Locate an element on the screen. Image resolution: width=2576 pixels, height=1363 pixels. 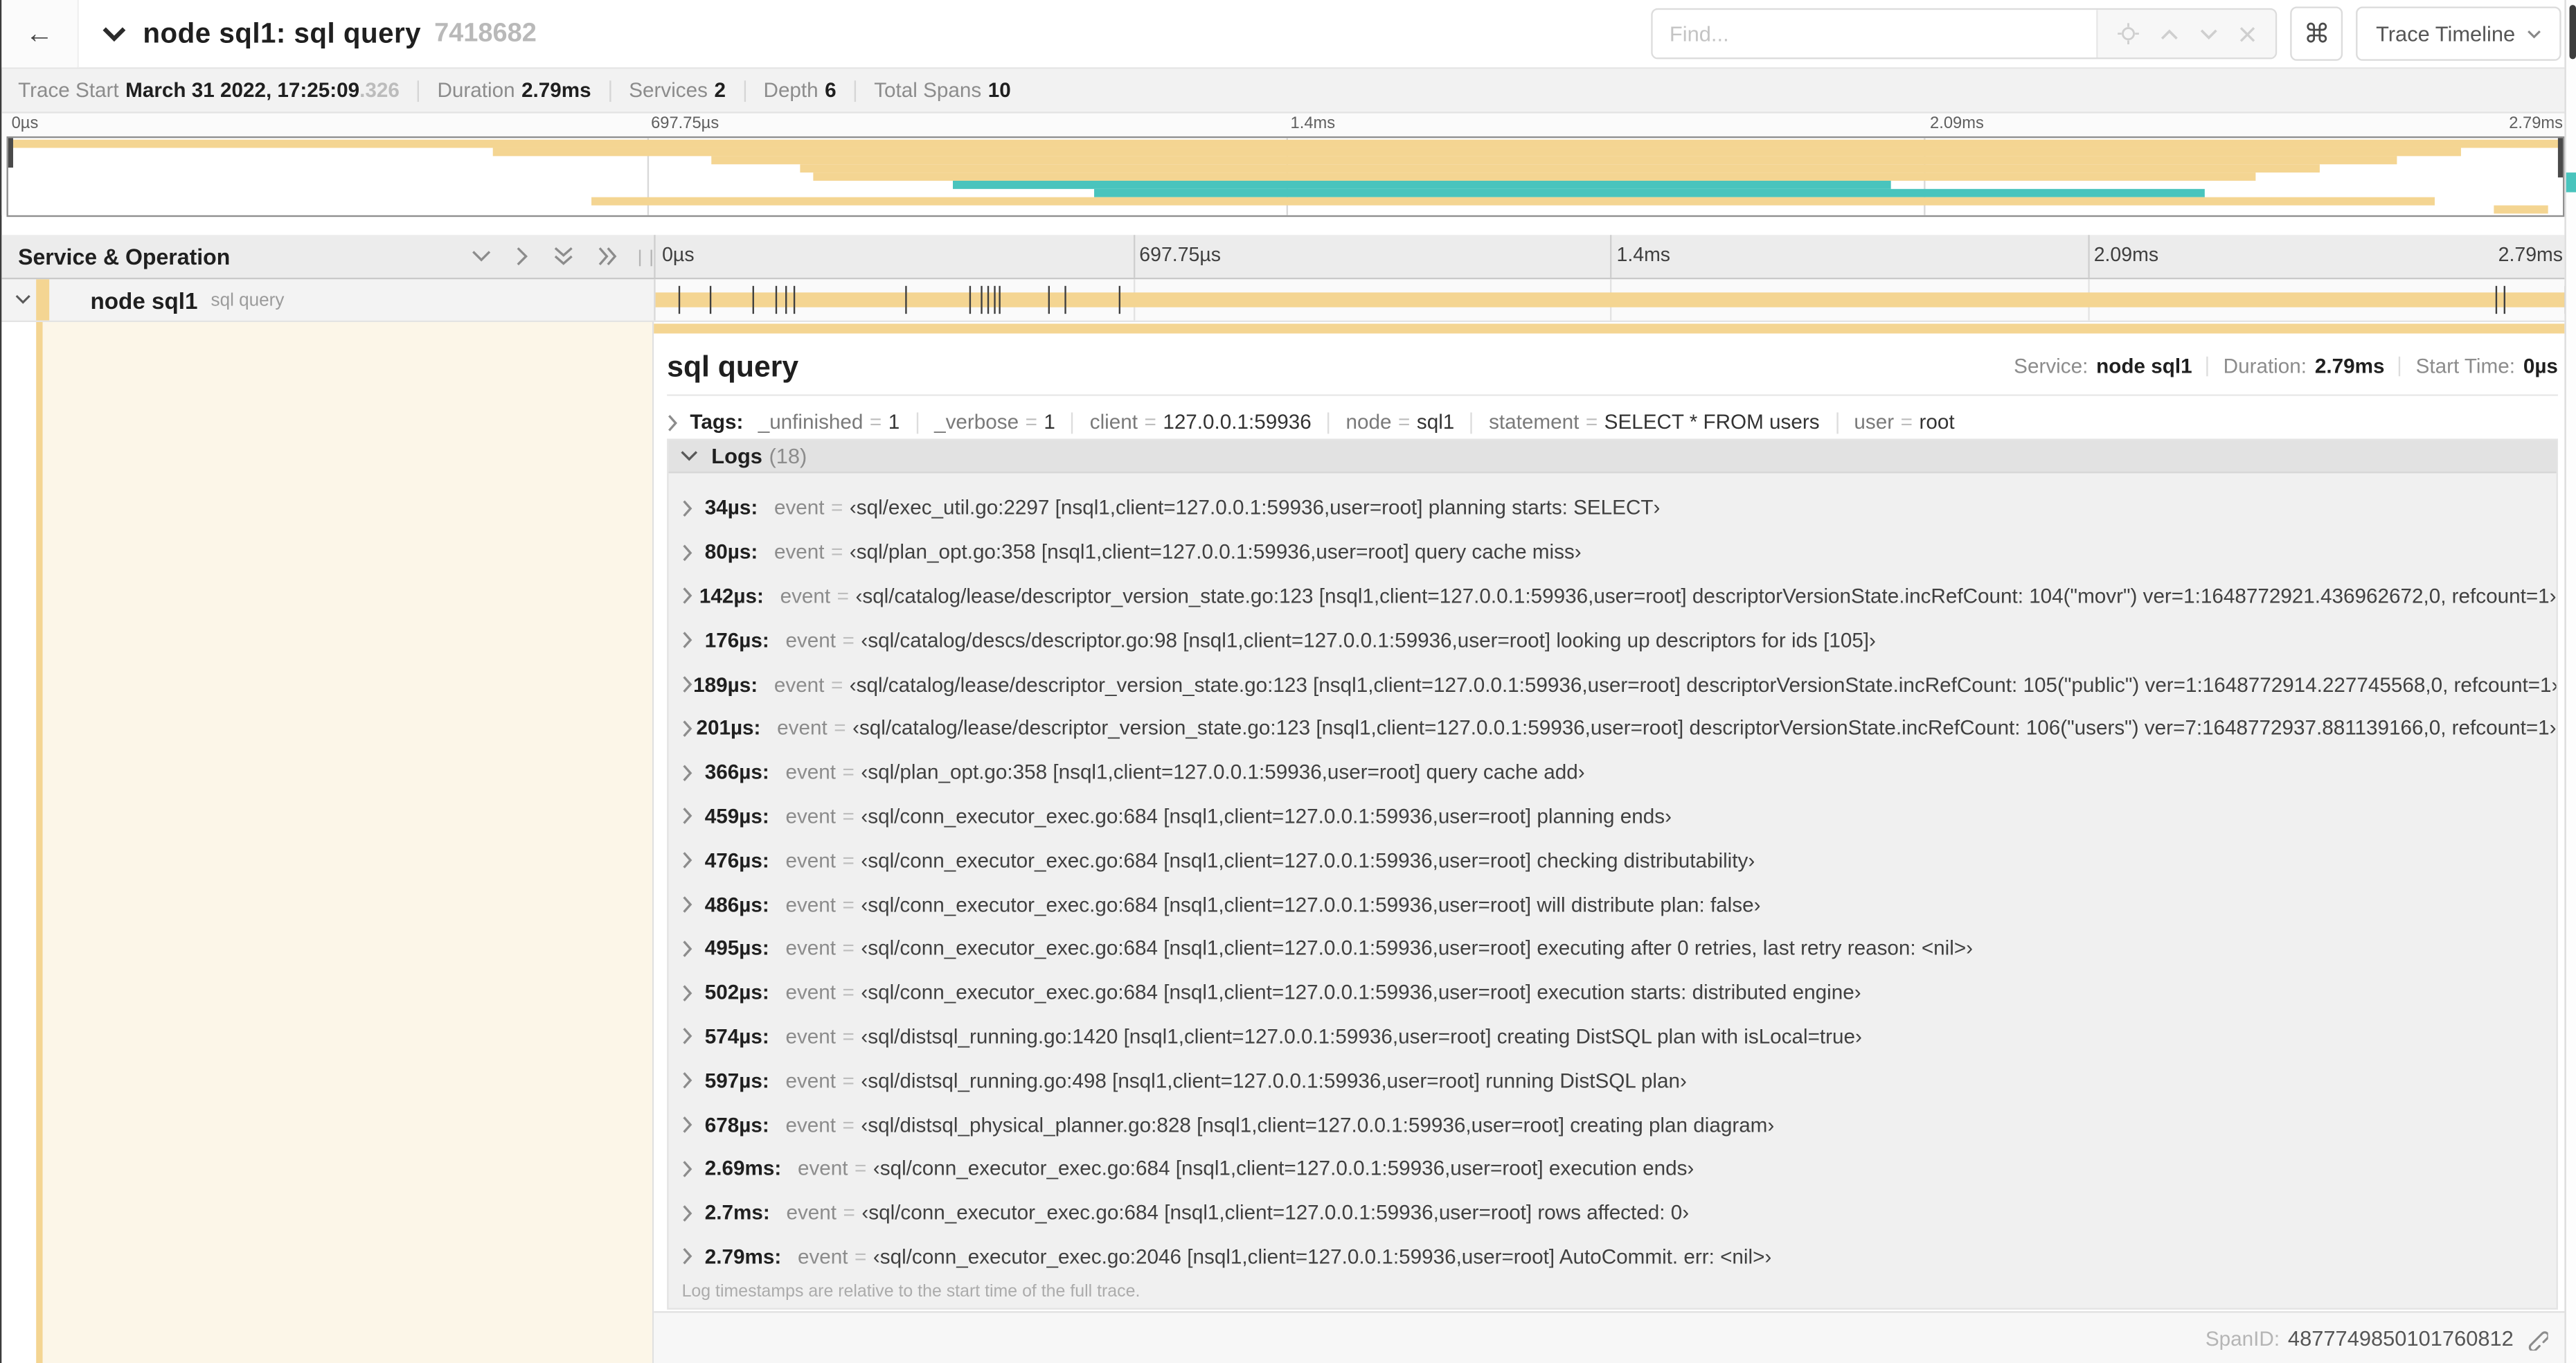
minimap-right-drag-handle is located at coordinates (2560, 158).